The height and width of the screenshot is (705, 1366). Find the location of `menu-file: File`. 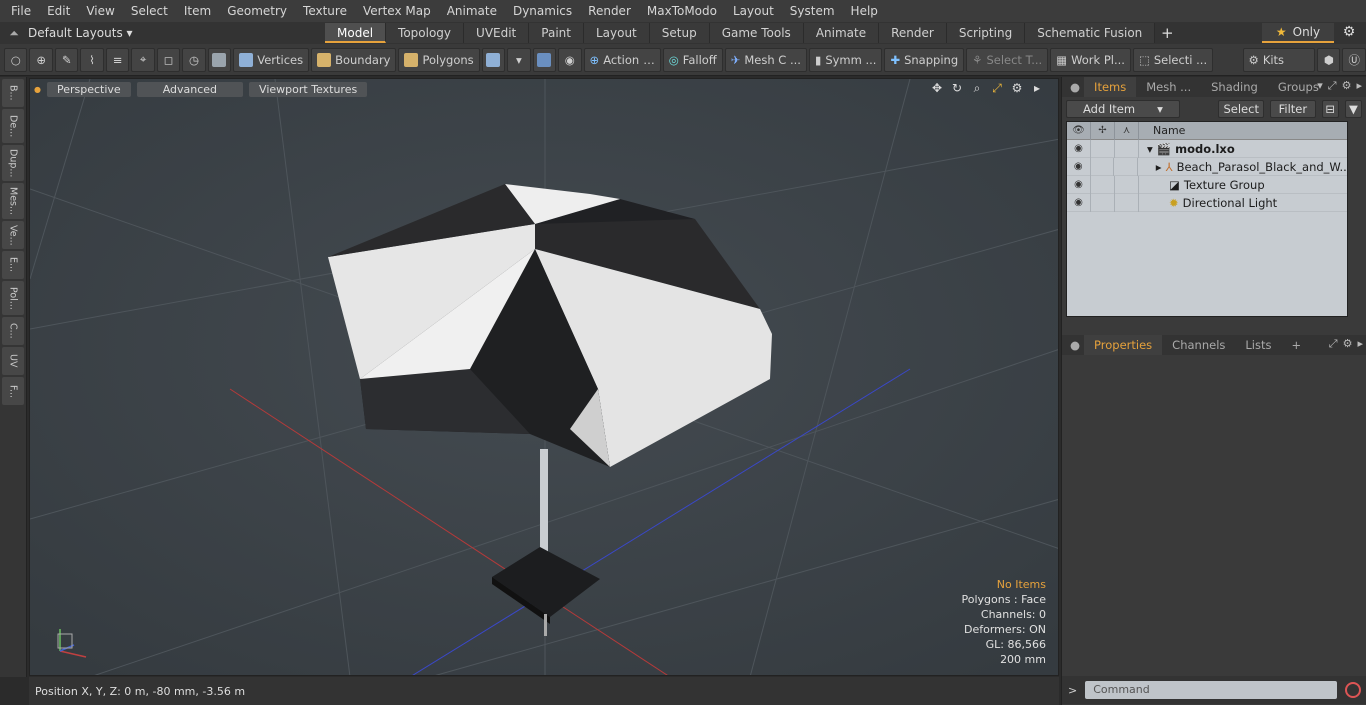

menu-file: File is located at coordinates (21, 11).